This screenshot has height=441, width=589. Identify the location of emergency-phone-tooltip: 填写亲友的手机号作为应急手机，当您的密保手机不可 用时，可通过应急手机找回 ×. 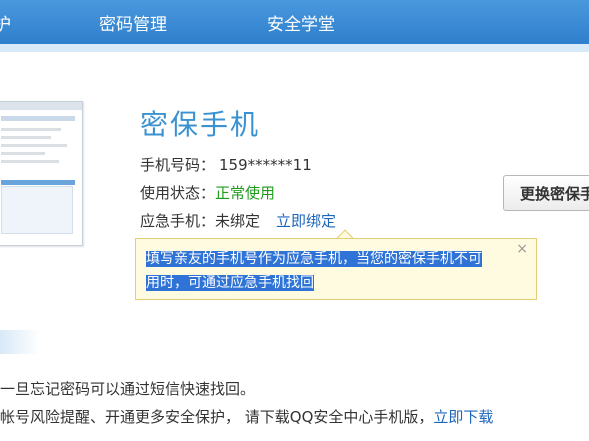
(336, 269).